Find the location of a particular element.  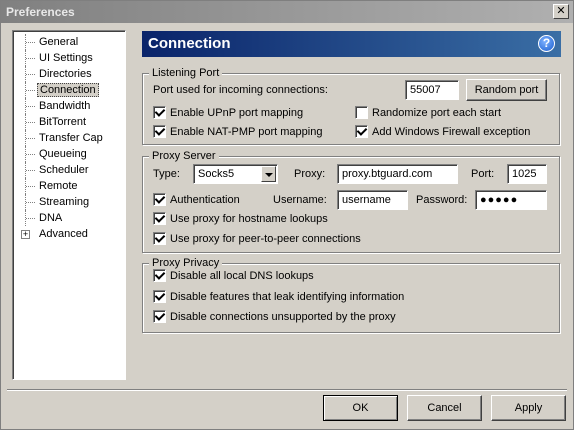

sidebar-item-label: Remote is located at coordinates (58, 186).